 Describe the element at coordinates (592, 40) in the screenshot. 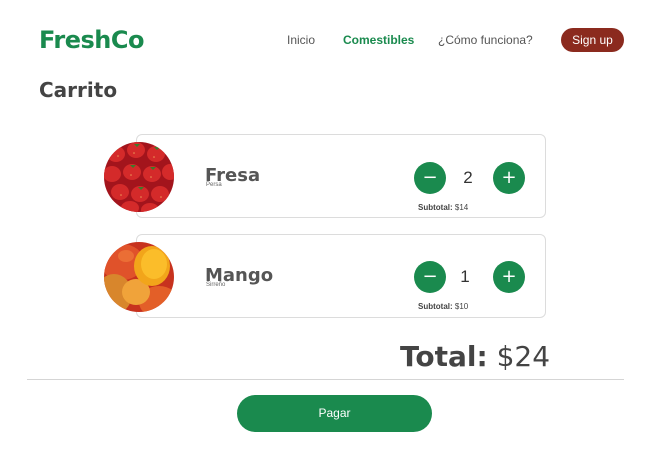

I see `signup-button: Sign up` at that location.